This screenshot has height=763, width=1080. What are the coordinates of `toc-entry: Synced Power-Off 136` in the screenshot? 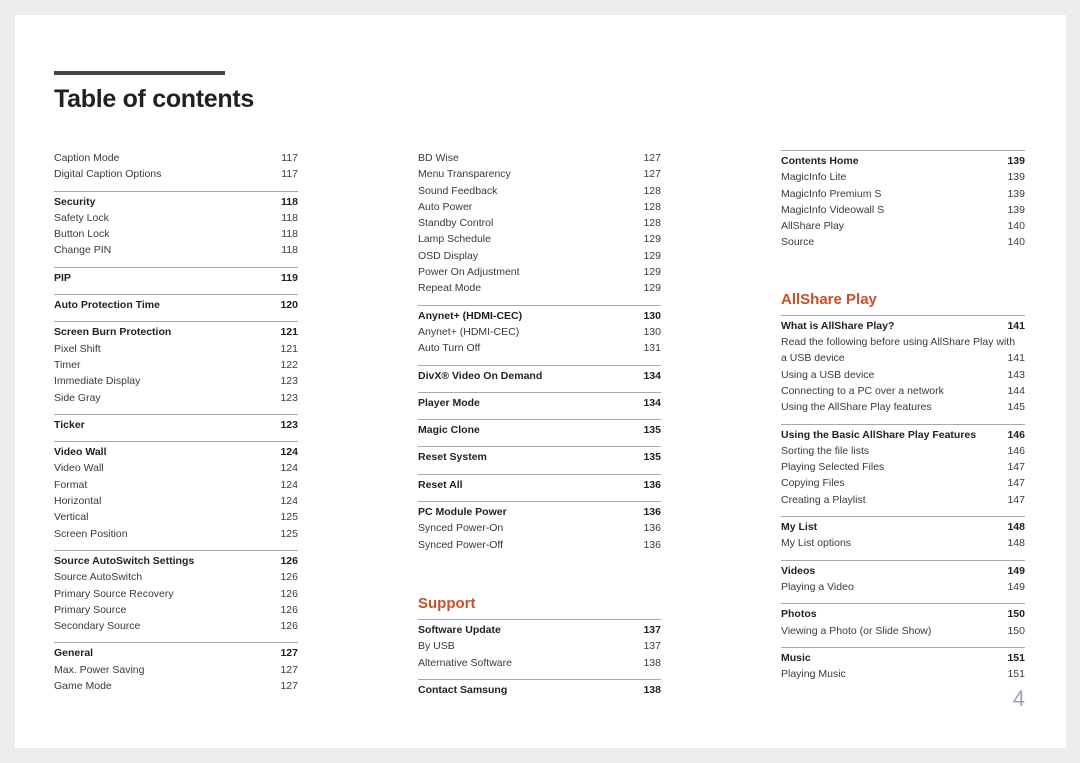 It's located at (539, 545).